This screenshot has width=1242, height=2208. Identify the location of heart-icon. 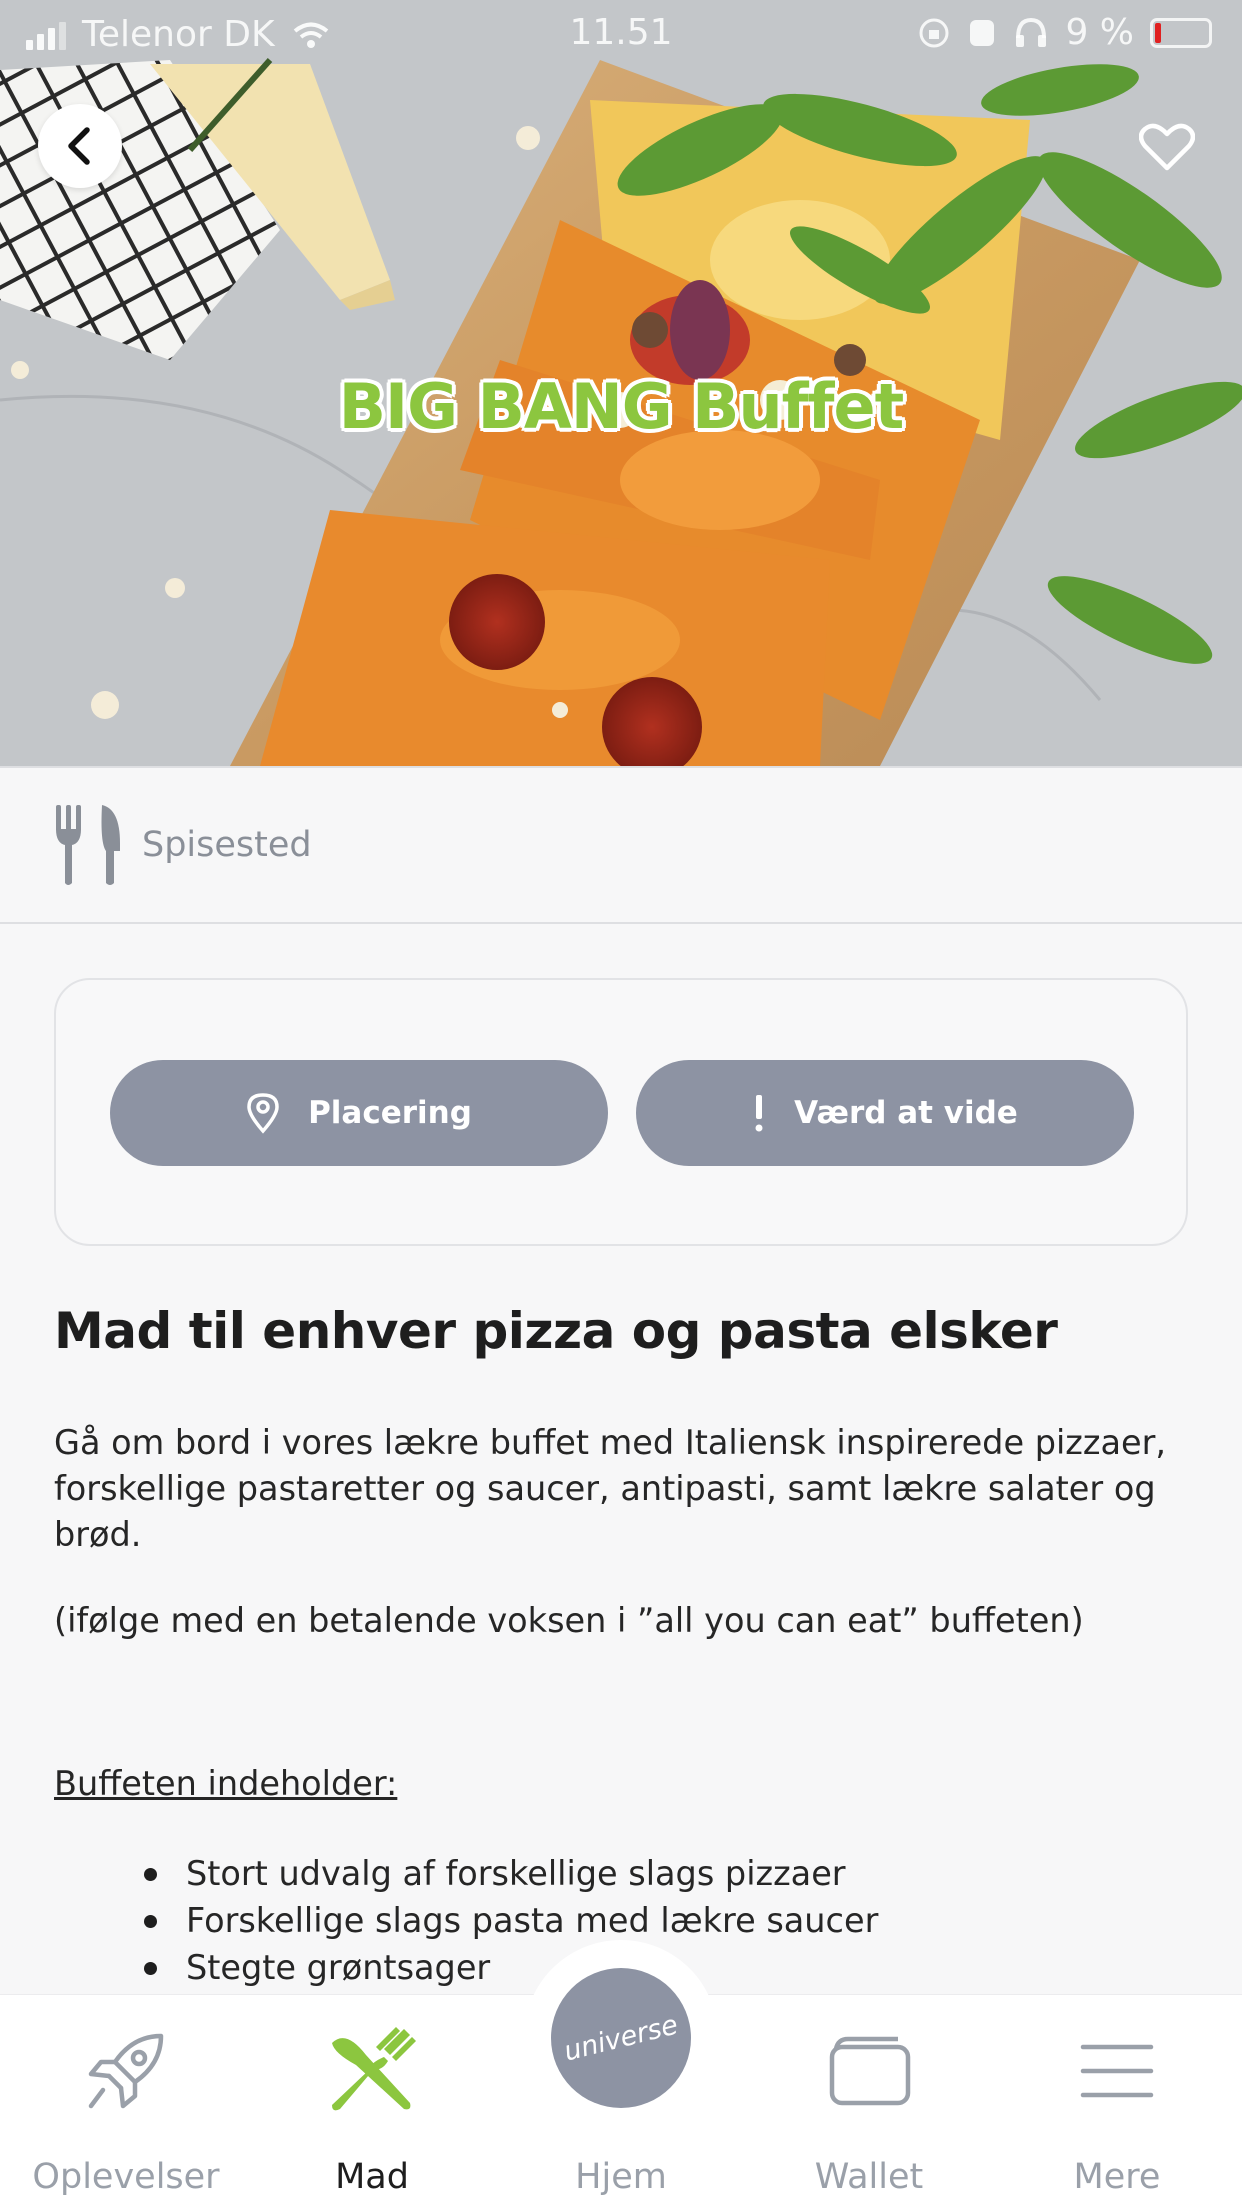
(1167, 147).